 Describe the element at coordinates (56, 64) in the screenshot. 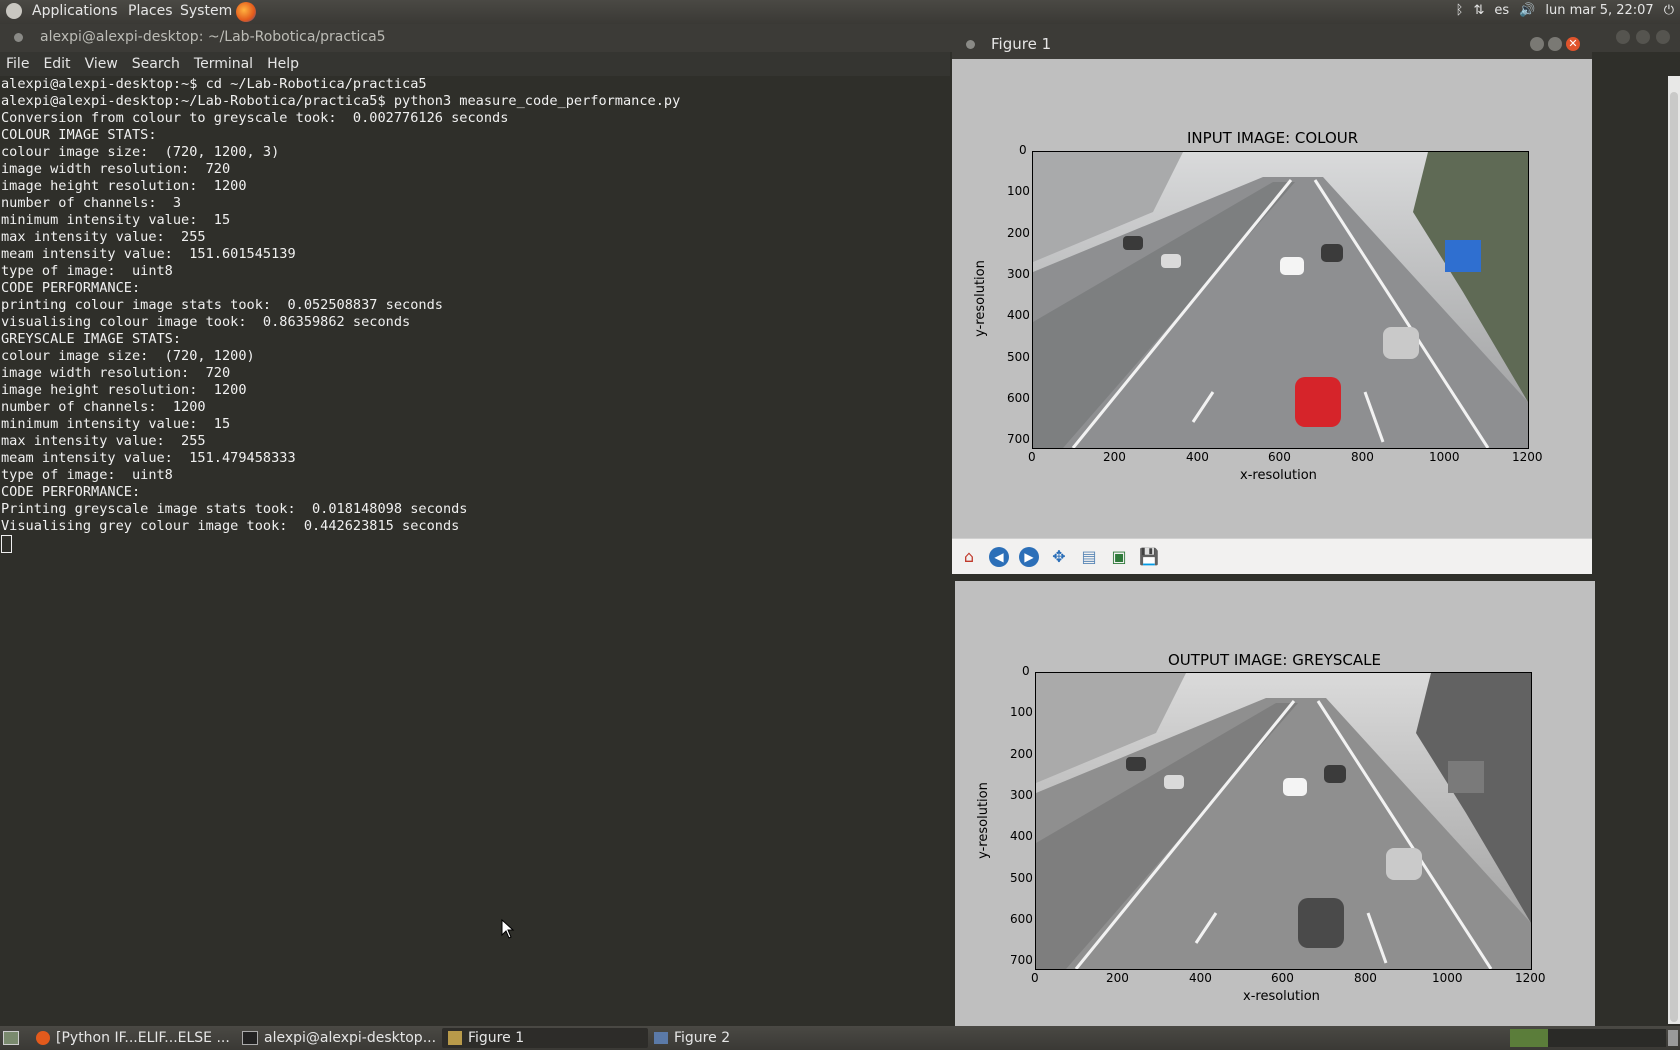

I see `menu-edit: Edit` at that location.